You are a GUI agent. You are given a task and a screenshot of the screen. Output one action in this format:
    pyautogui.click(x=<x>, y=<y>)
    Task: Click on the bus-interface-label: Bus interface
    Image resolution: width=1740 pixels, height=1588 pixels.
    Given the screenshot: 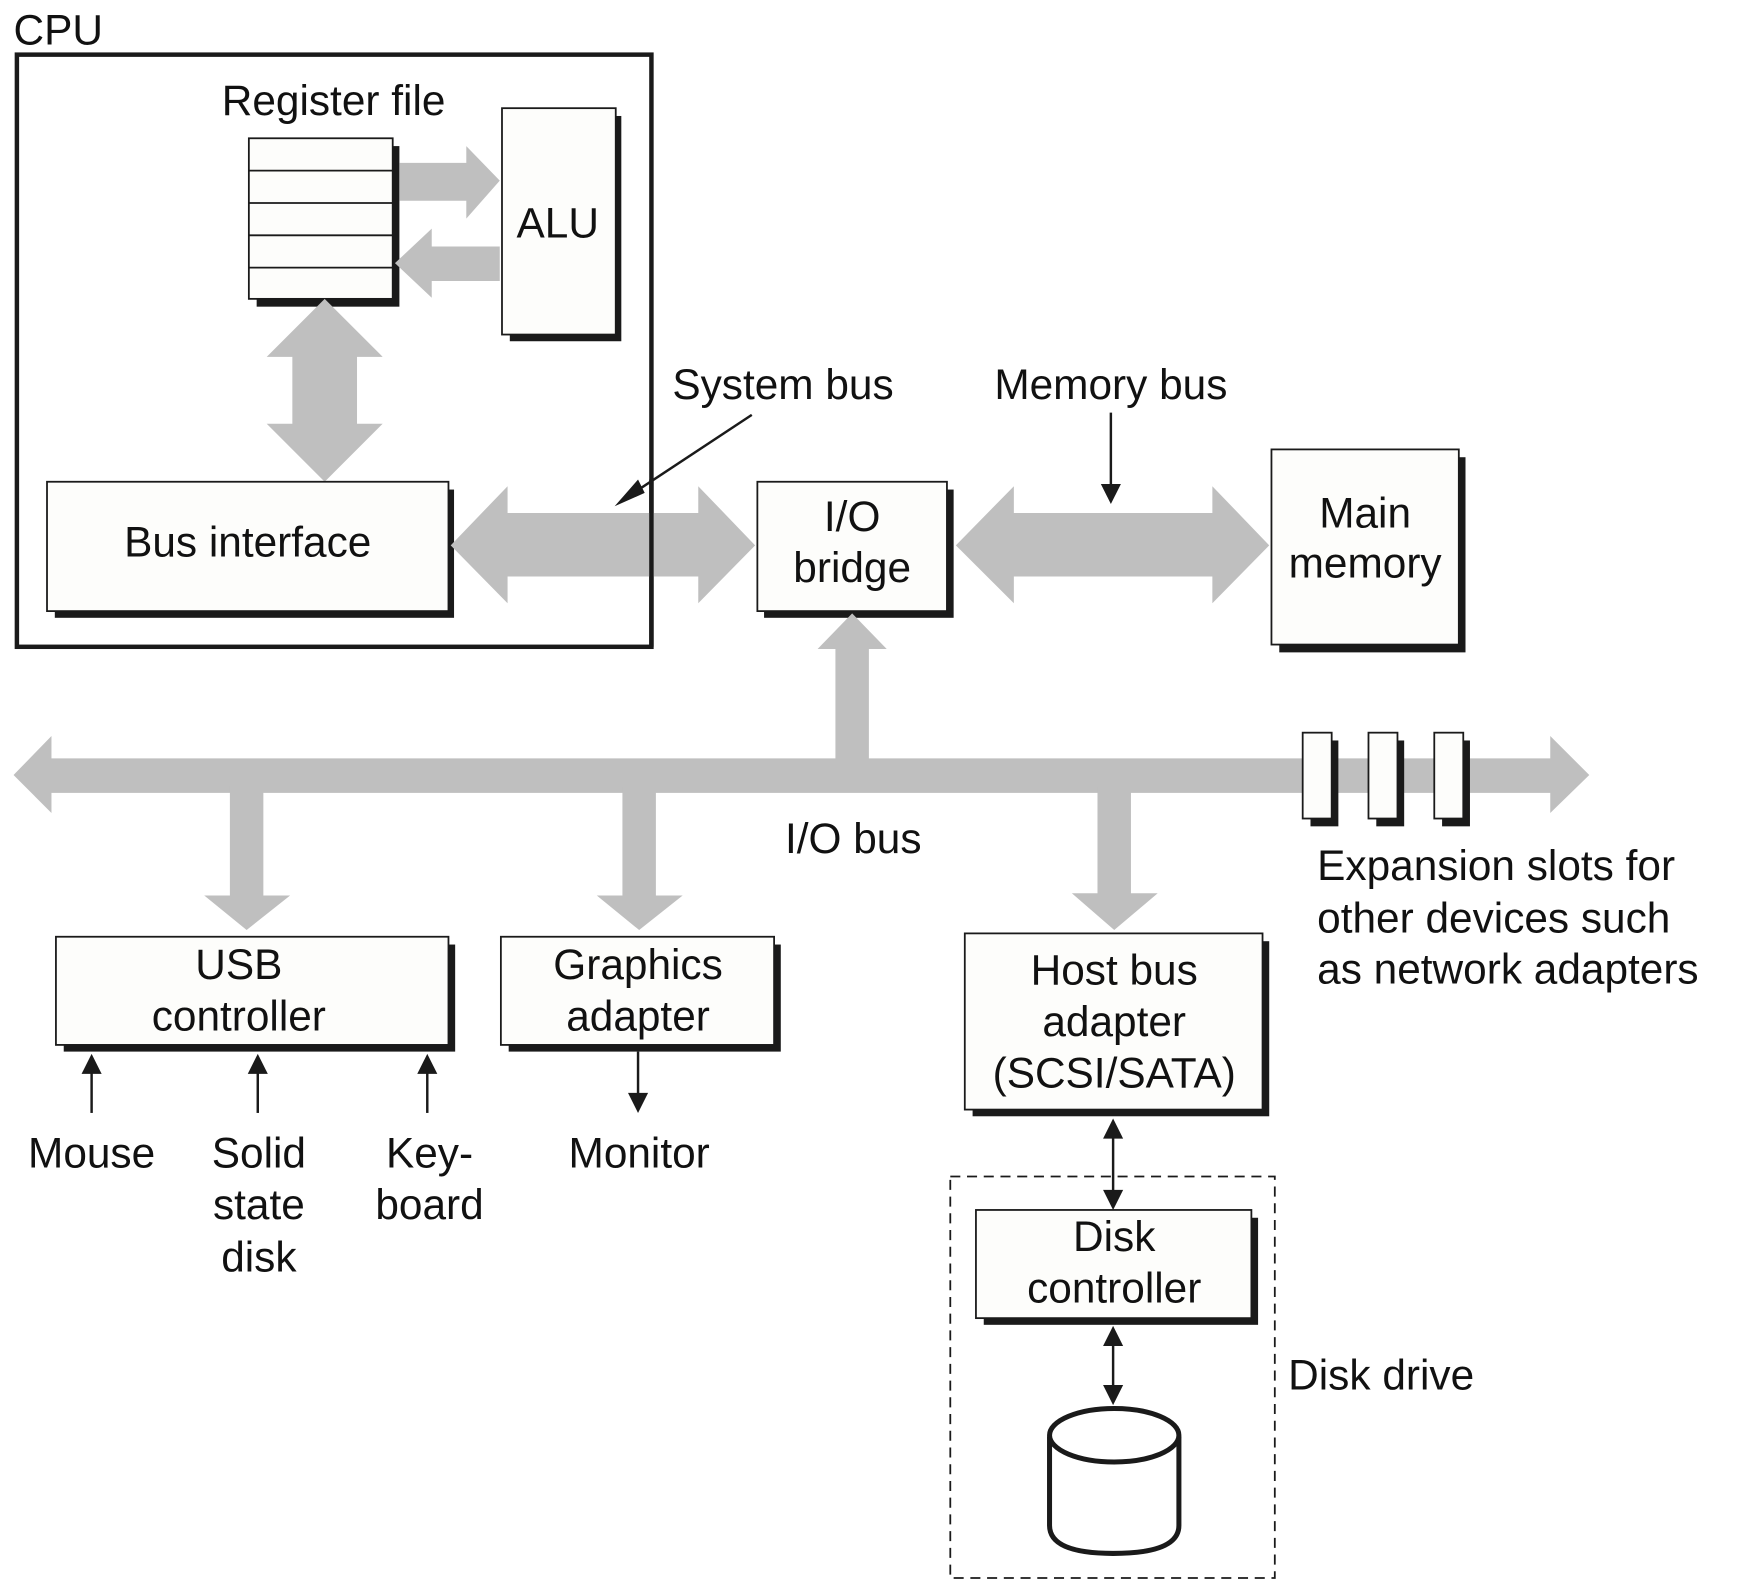 What is the action you would take?
    pyautogui.click(x=247, y=541)
    